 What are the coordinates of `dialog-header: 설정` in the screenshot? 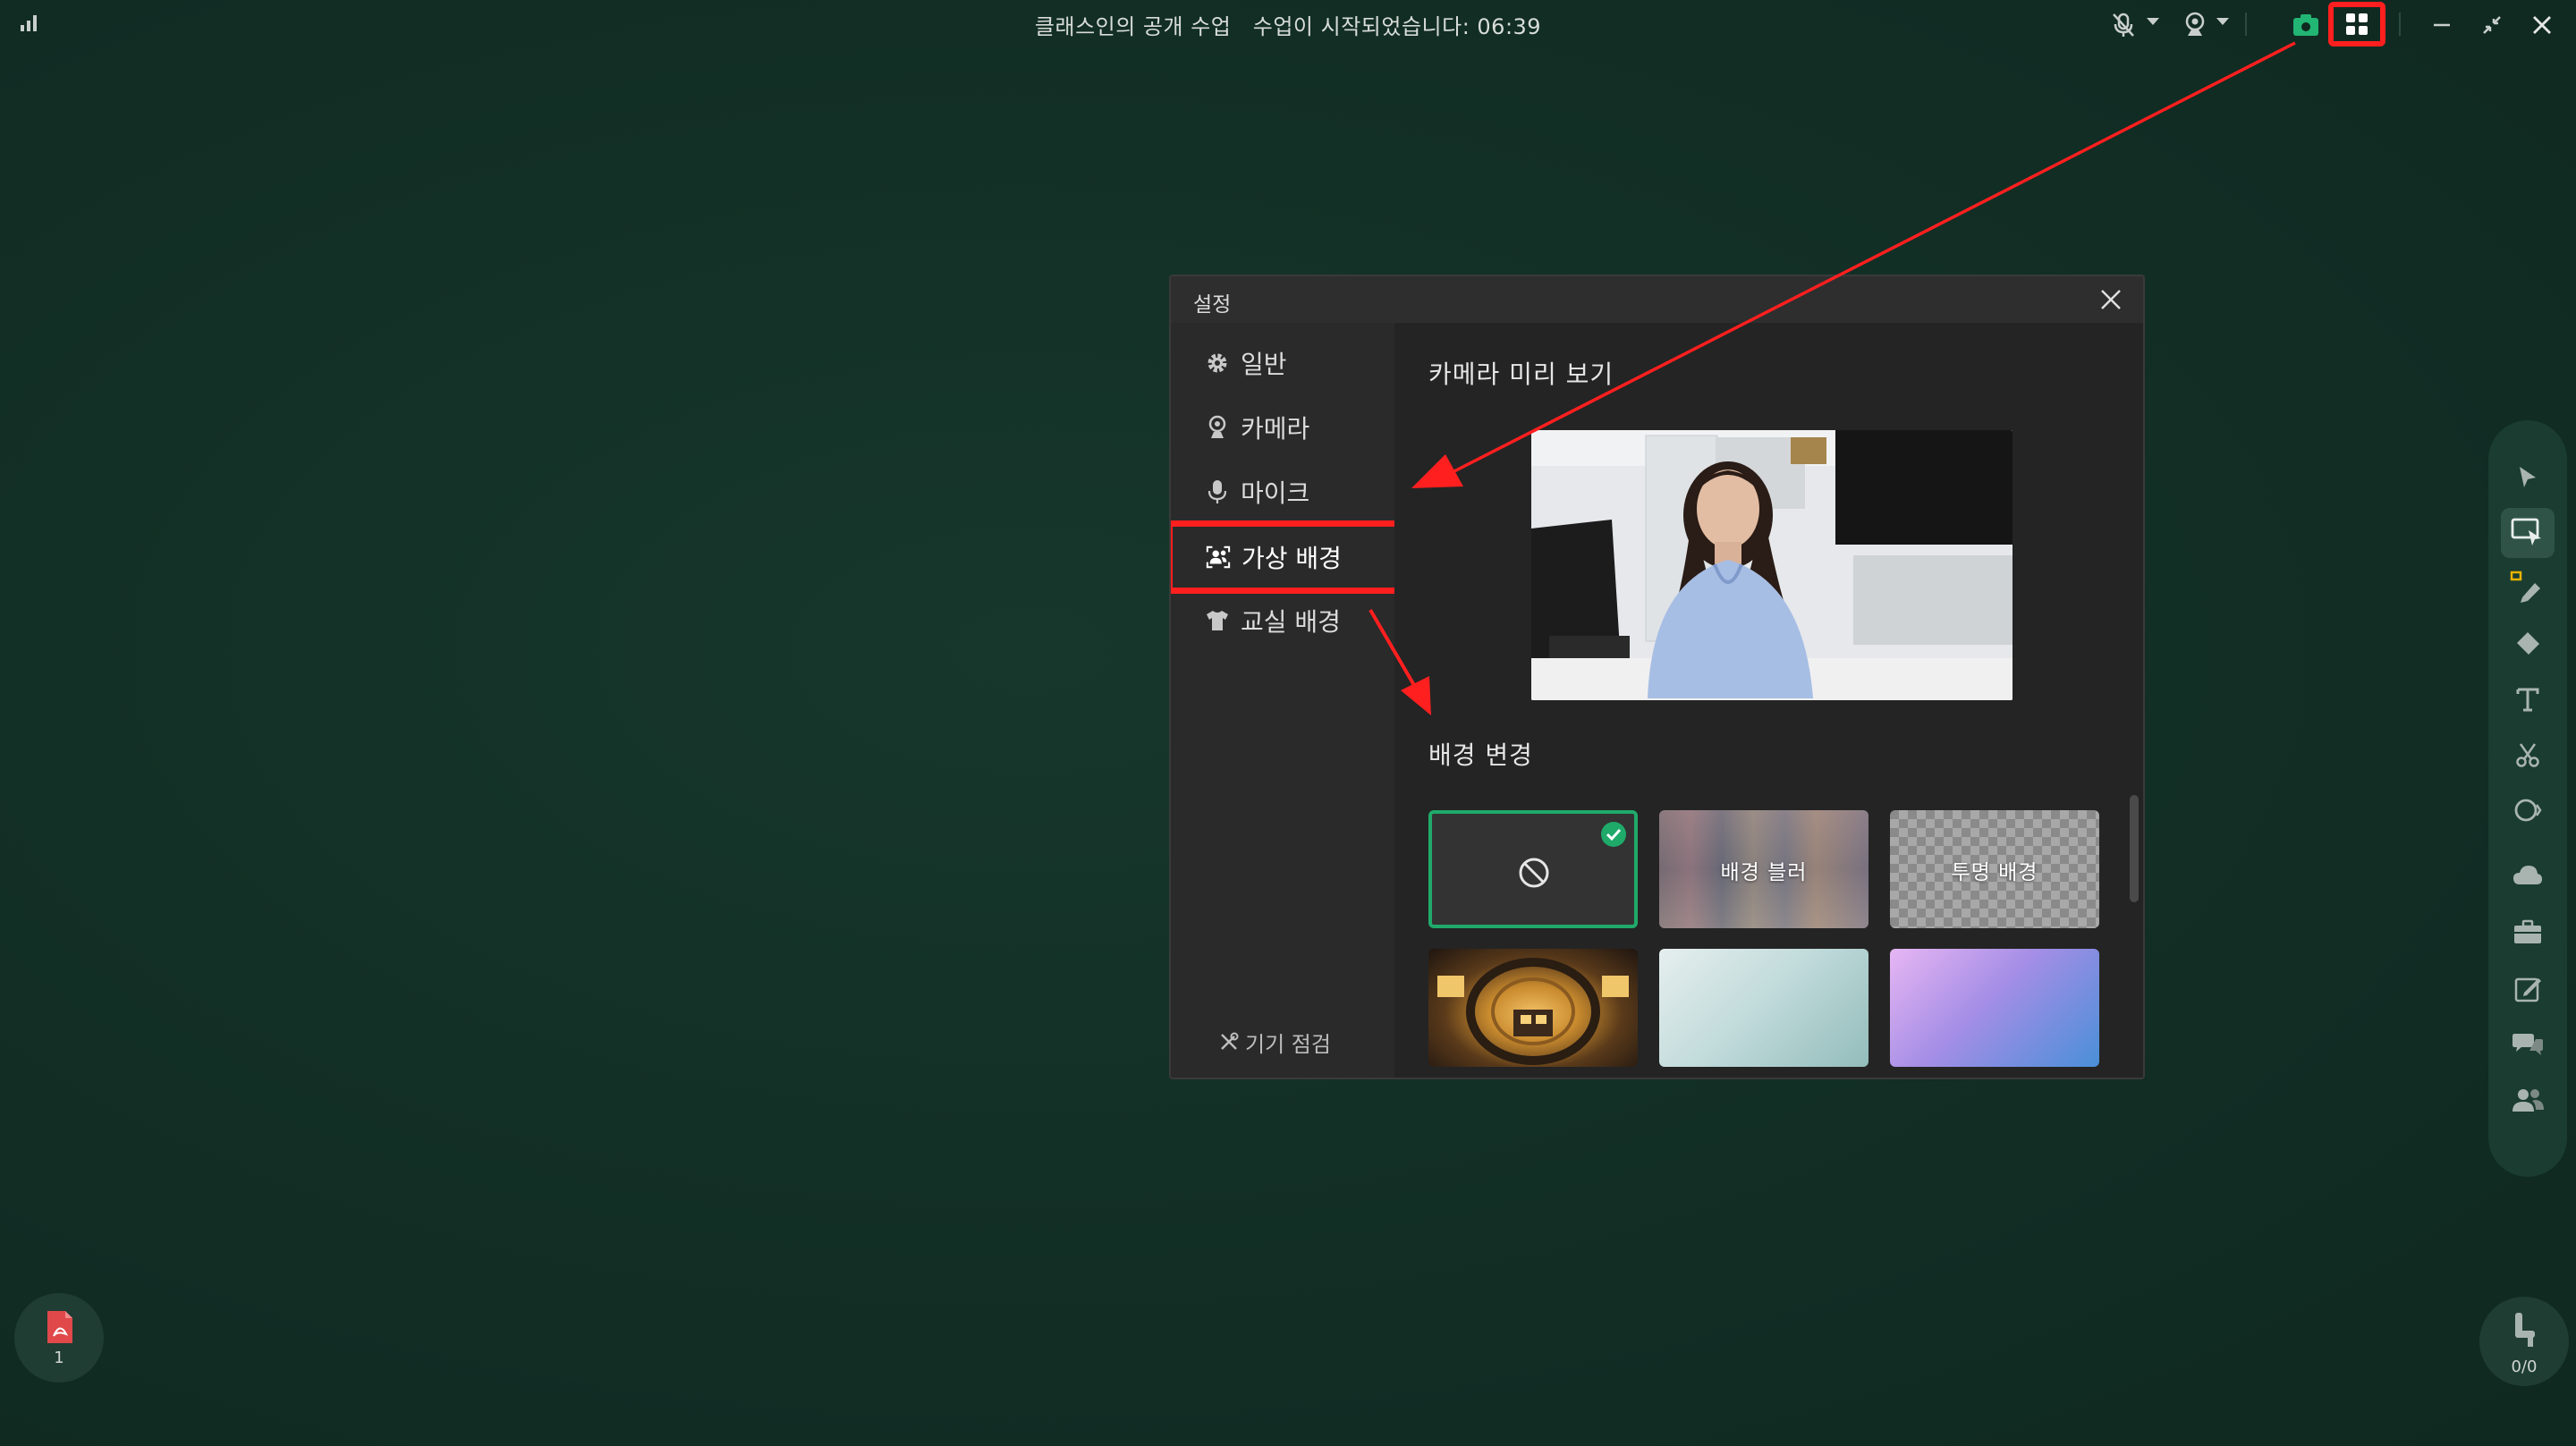 It's located at (1657, 300).